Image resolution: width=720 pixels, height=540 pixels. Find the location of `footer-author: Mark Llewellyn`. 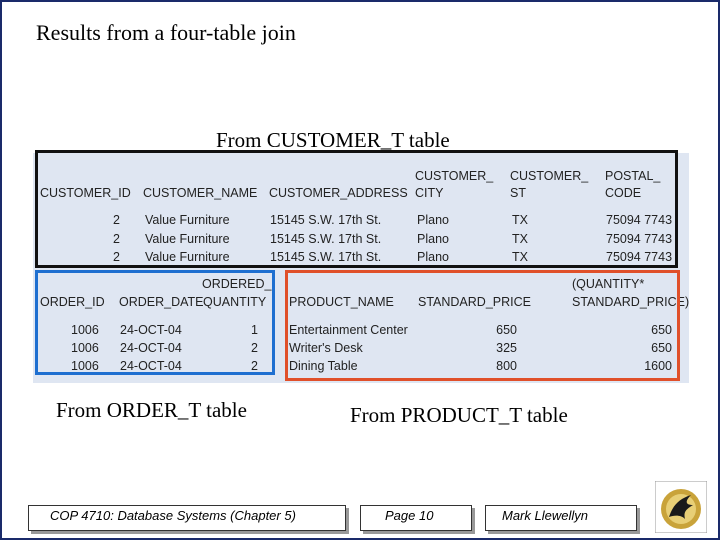

footer-author: Mark Llewellyn is located at coordinates (545, 515).